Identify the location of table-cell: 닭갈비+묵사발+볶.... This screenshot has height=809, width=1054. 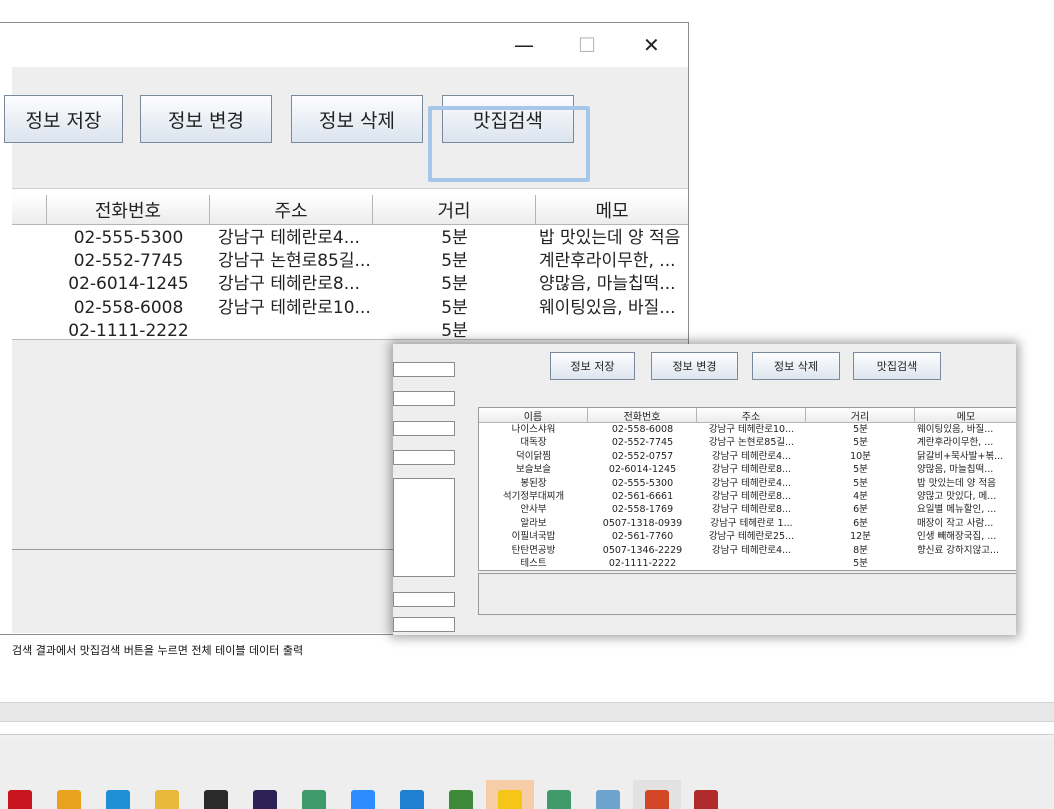
(966, 456).